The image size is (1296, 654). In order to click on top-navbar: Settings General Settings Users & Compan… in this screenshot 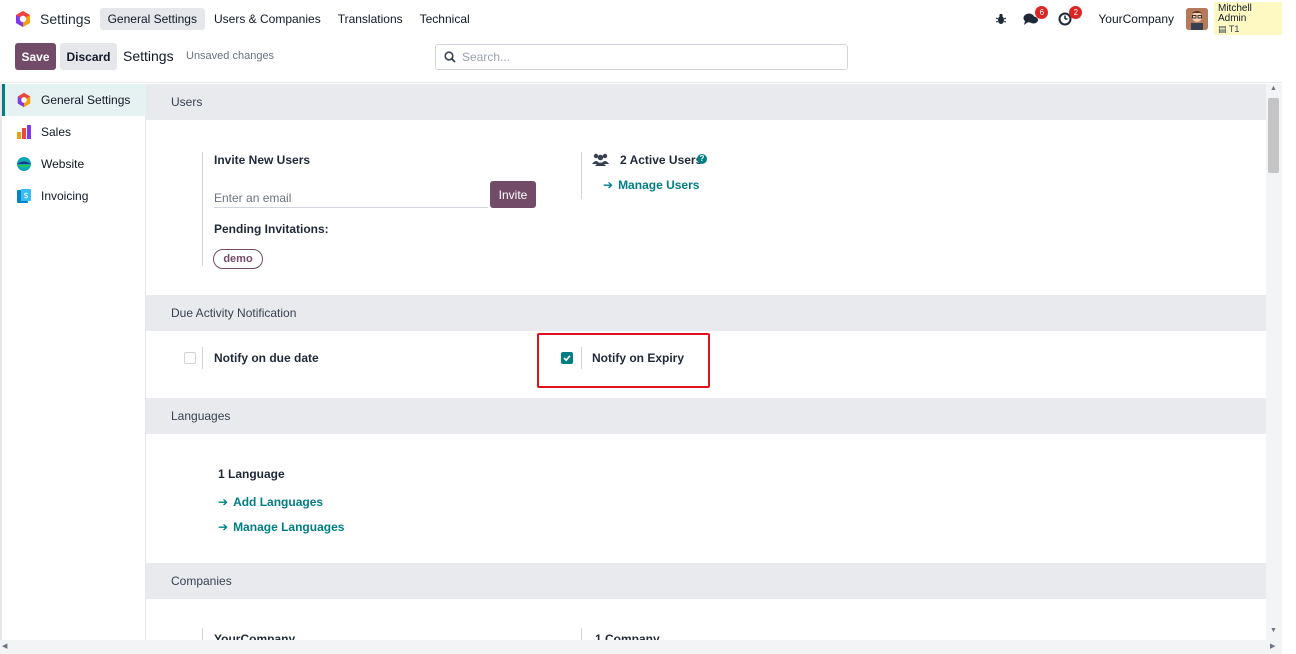, I will do `click(648, 18)`.